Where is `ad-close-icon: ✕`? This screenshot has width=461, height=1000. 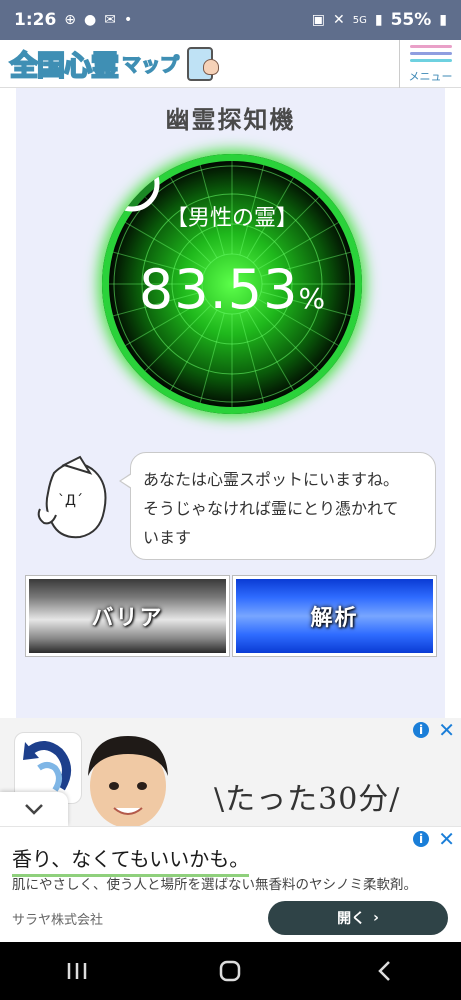
ad-close-icon: ✕ is located at coordinates (446, 730).